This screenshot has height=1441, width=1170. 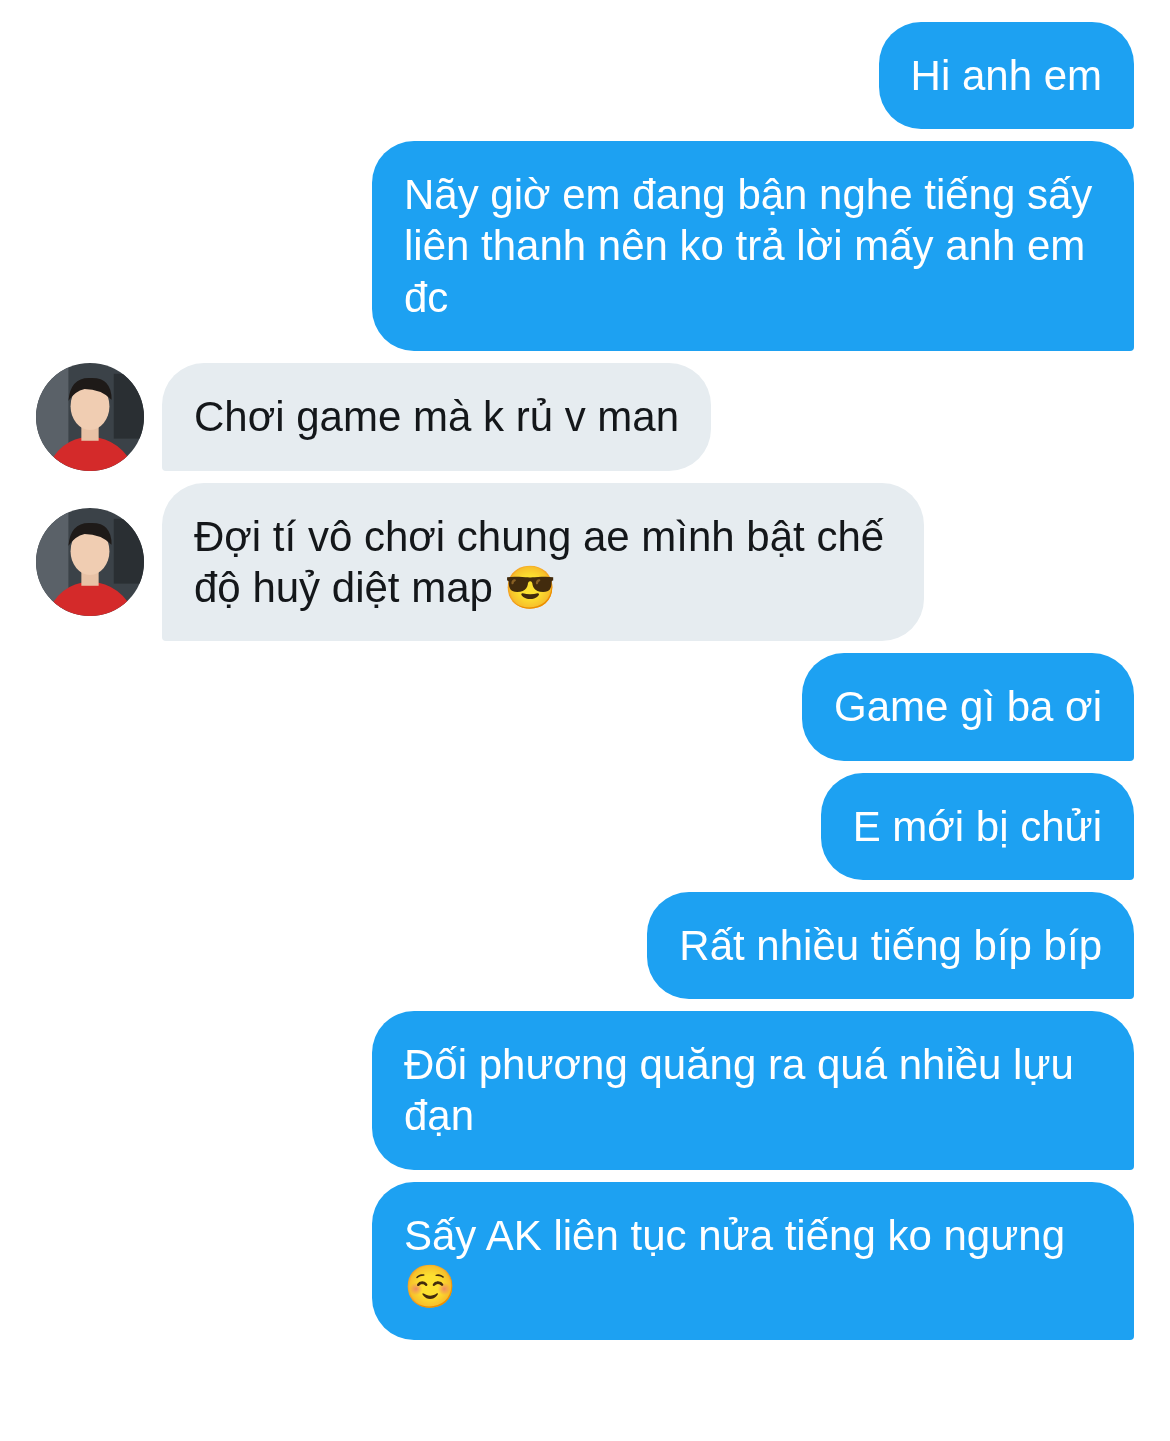 What do you see at coordinates (753, 1261) in the screenshot?
I see `message-bubble: Sấy AK liên tục nửa tiếng ko ngưng ☺` at bounding box center [753, 1261].